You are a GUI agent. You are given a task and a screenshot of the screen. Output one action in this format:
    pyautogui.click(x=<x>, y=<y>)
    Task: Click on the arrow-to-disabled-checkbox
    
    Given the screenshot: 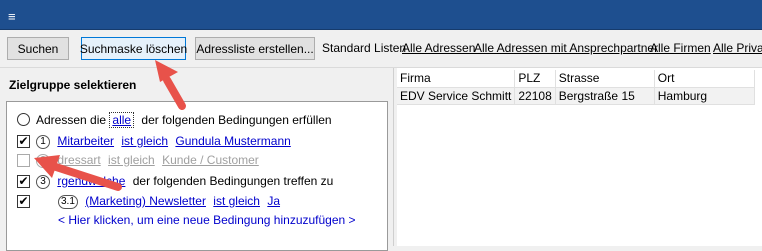 What is the action you would take?
    pyautogui.click(x=78, y=173)
    